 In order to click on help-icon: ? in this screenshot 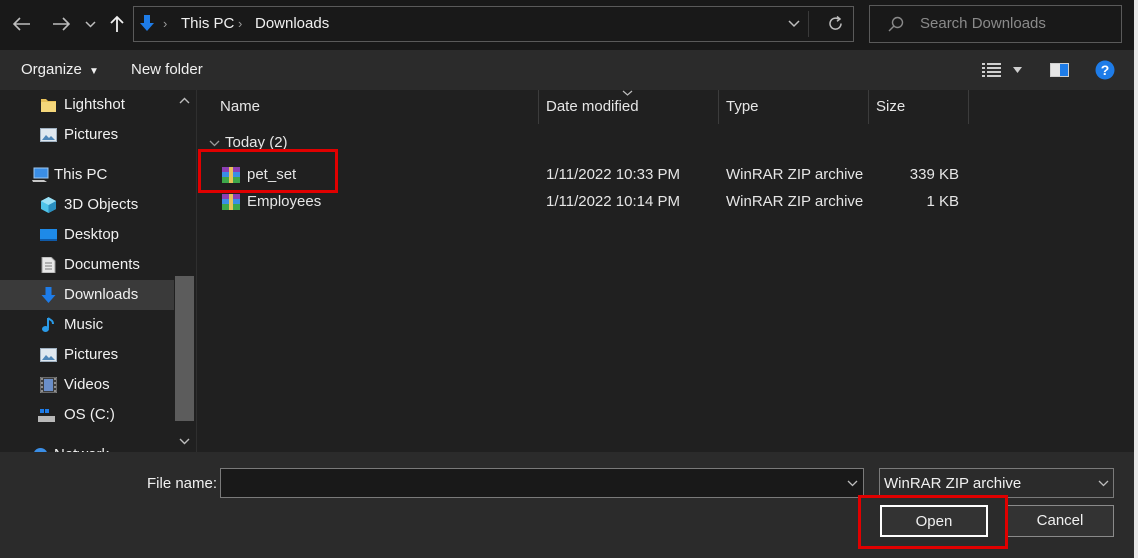, I will do `click(1105, 70)`.